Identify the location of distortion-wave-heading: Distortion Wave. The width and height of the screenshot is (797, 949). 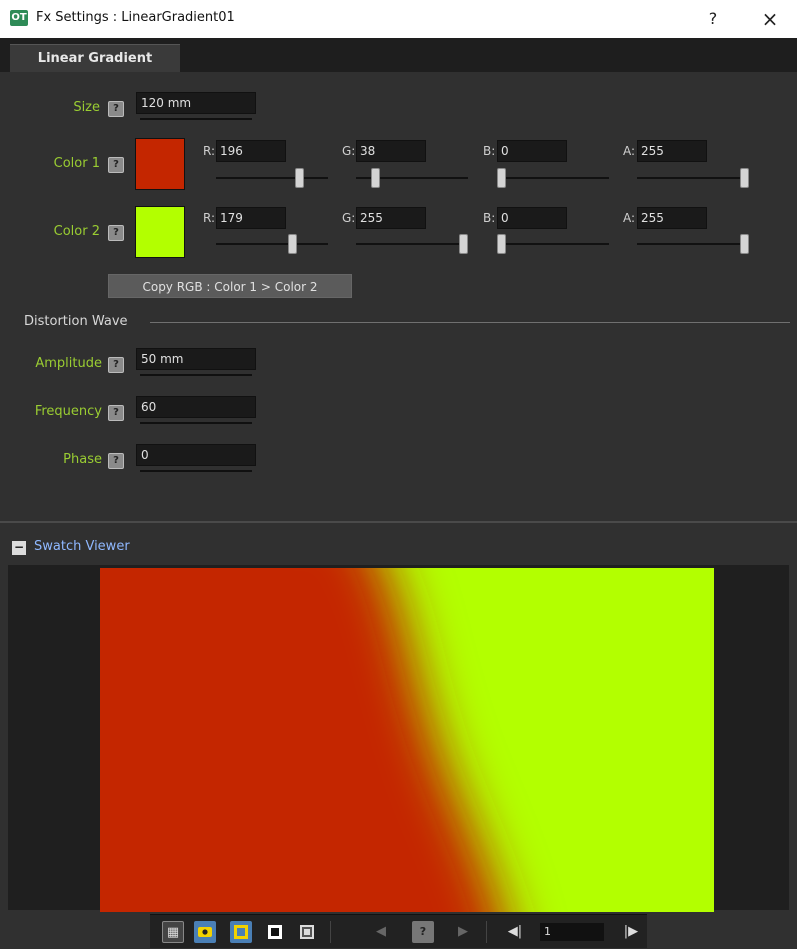
(76, 321).